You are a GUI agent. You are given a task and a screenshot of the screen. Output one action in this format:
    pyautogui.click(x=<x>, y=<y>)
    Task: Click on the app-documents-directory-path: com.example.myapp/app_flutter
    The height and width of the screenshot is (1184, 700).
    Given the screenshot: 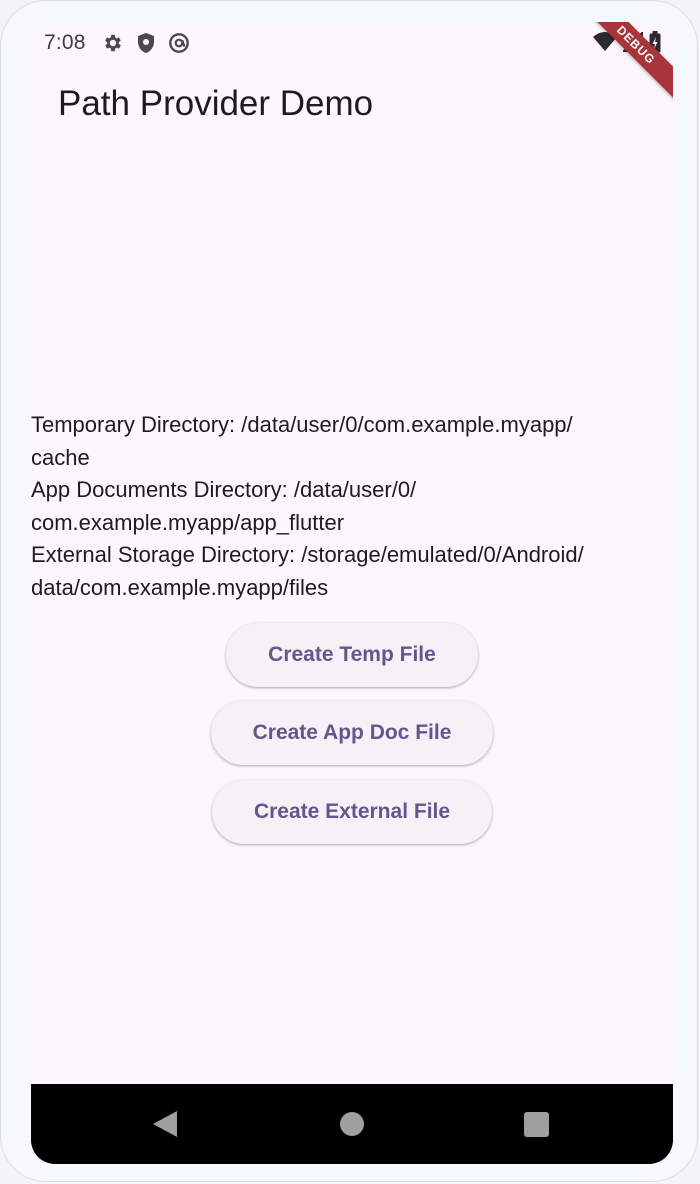 What is the action you would take?
    pyautogui.click(x=188, y=522)
    